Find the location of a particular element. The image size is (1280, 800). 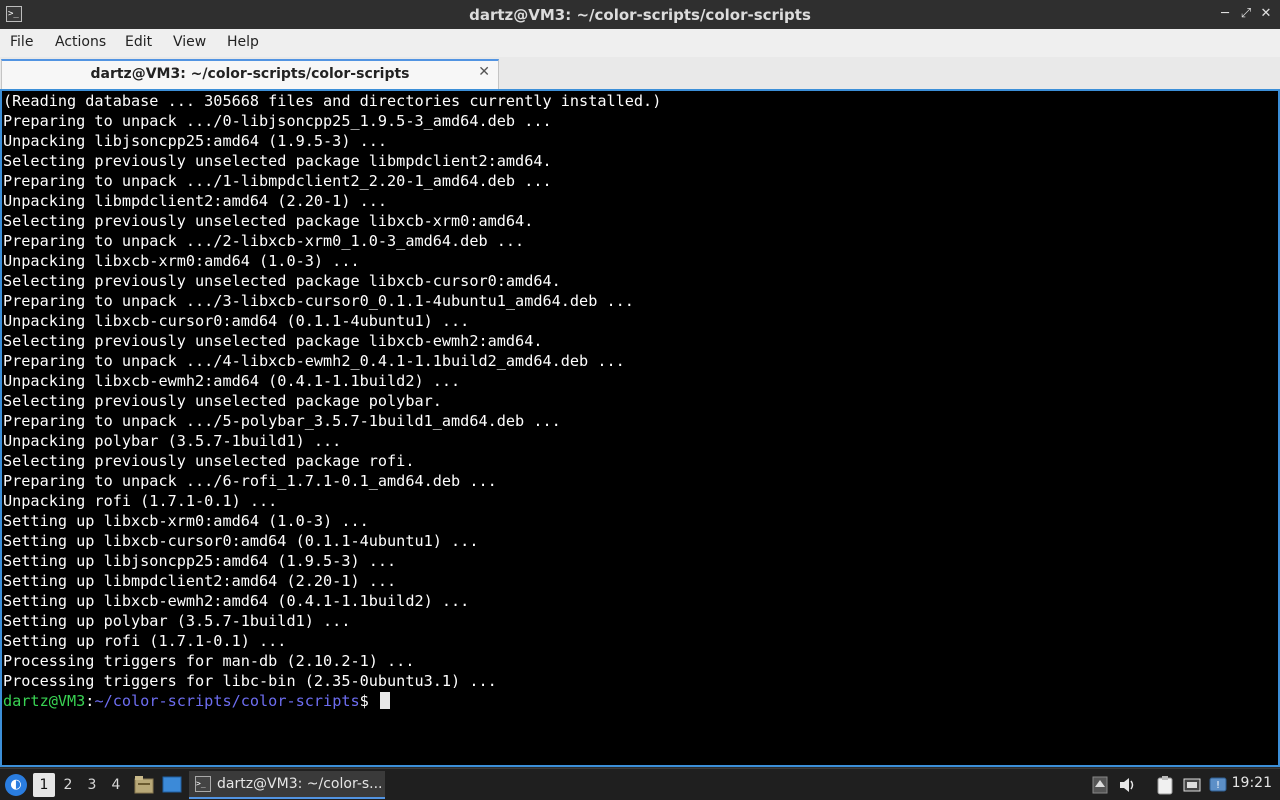

restore-button: ⤢ is located at coordinates (1246, 14).